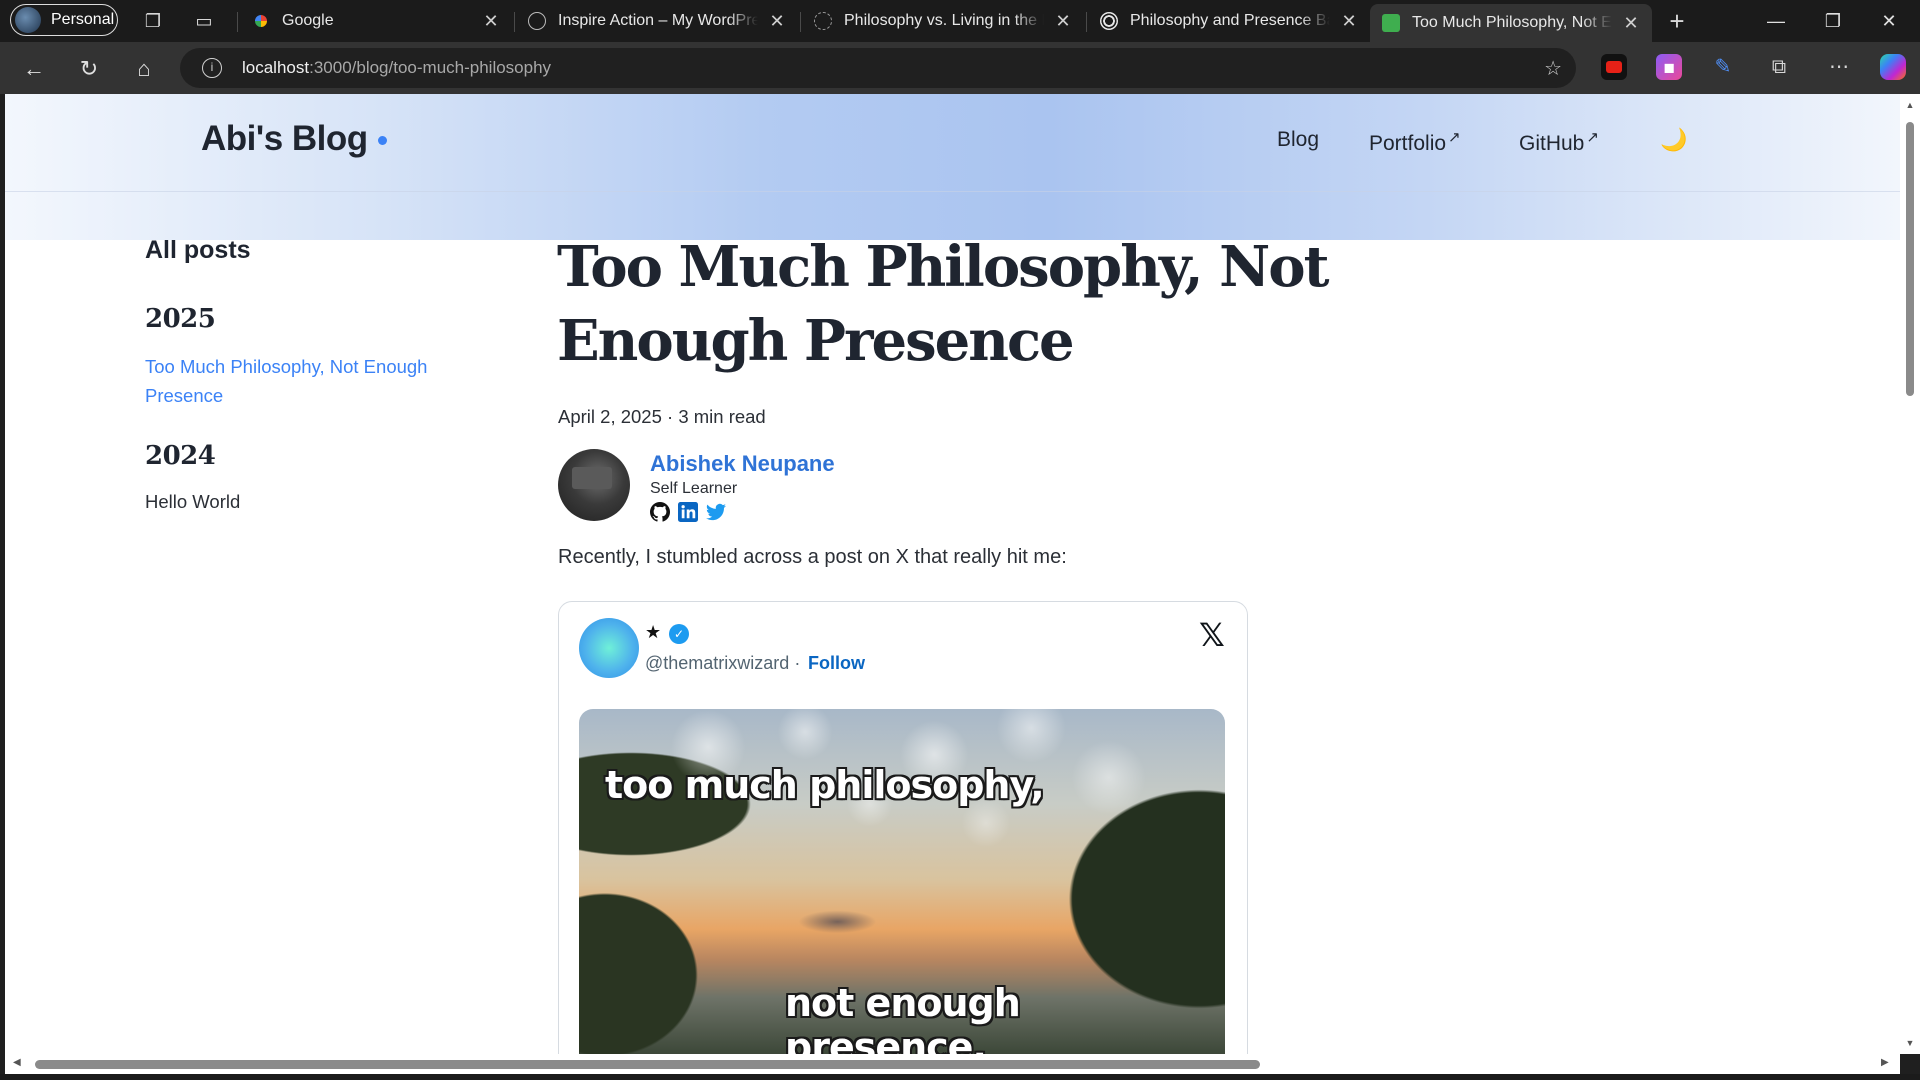 The height and width of the screenshot is (1080, 1920). I want to click on new-tab-button: +, so click(1677, 21).